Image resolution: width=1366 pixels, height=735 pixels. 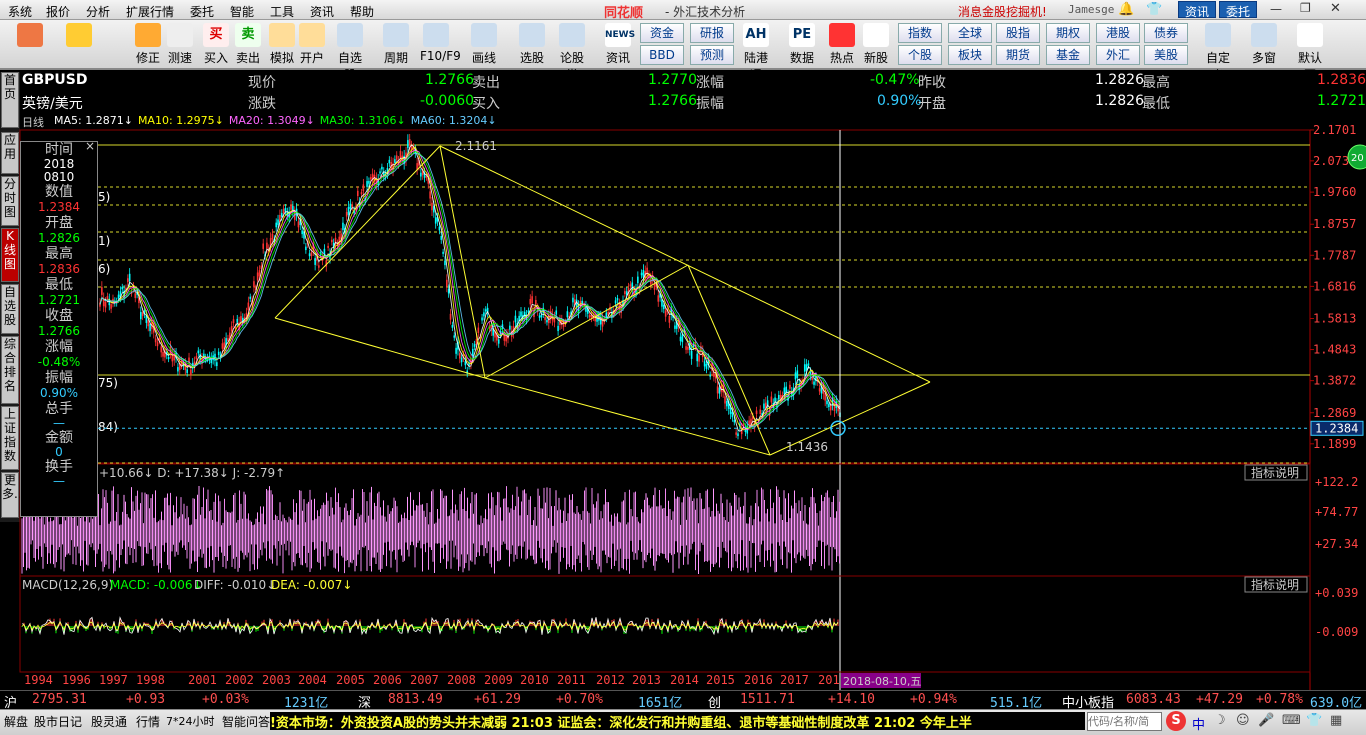 What do you see at coordinates (104, 269) in the screenshot?
I see `fib-label: 6)` at bounding box center [104, 269].